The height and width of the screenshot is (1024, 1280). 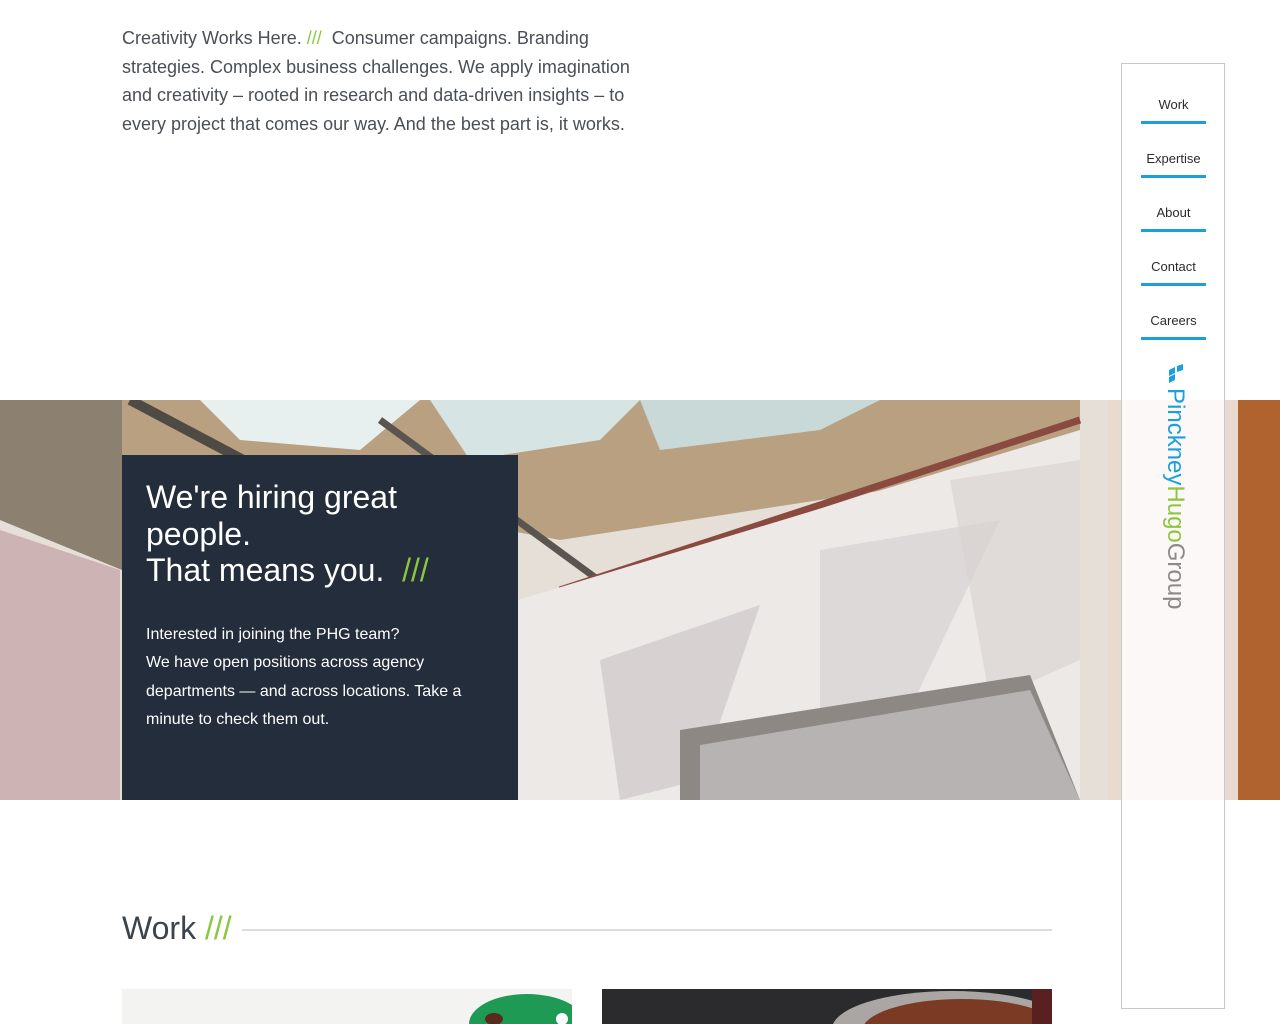 I want to click on nav-item-work: Work, so click(x=1173, y=110).